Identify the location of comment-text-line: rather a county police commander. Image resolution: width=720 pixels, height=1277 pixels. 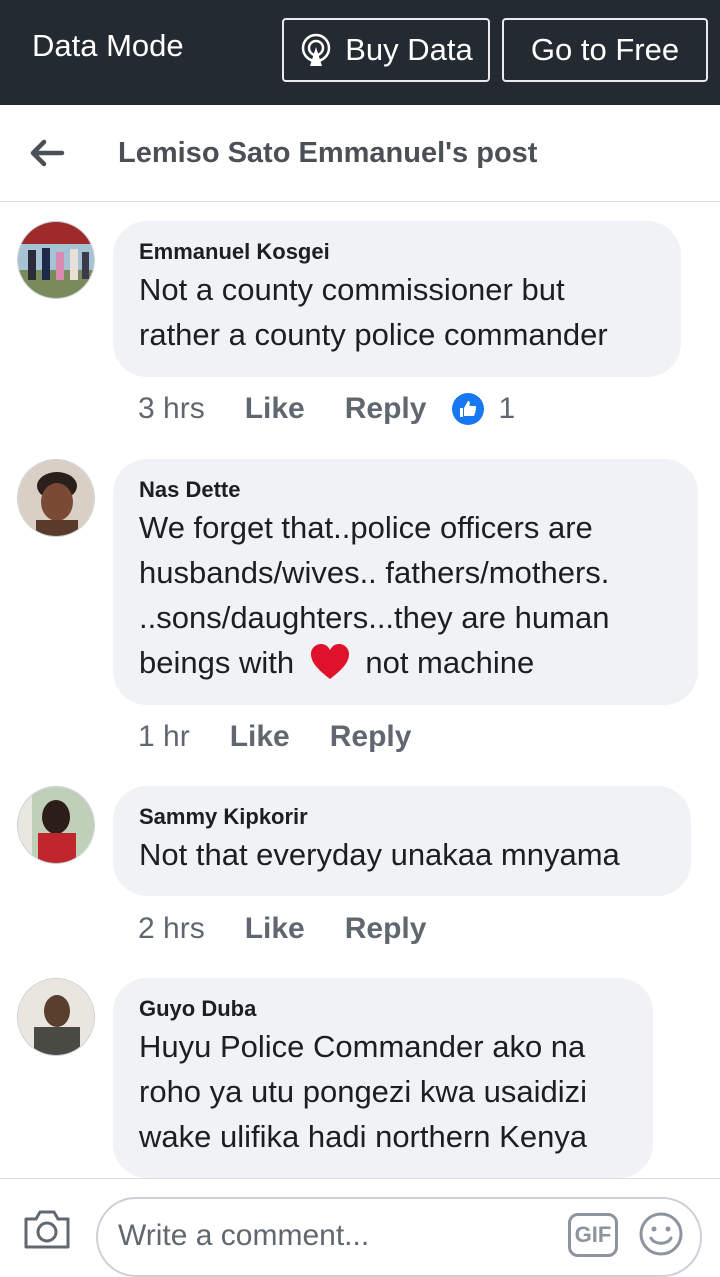
(373, 334).